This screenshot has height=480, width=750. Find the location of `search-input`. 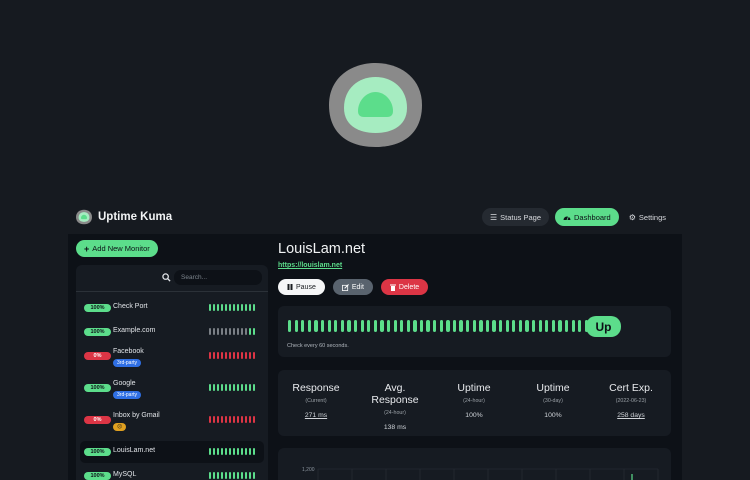

search-input is located at coordinates (218, 277).